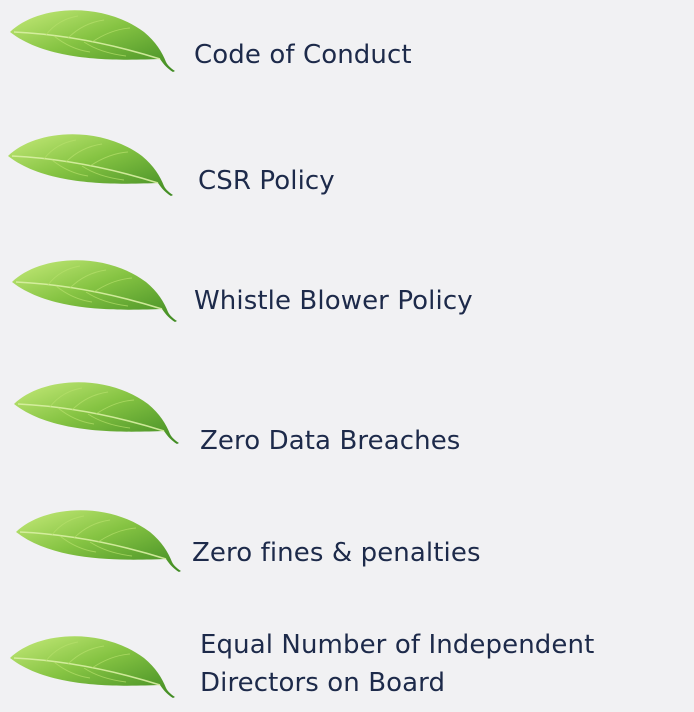 The image size is (694, 712). I want to click on list-item-label: CSR Policy, so click(266, 181).